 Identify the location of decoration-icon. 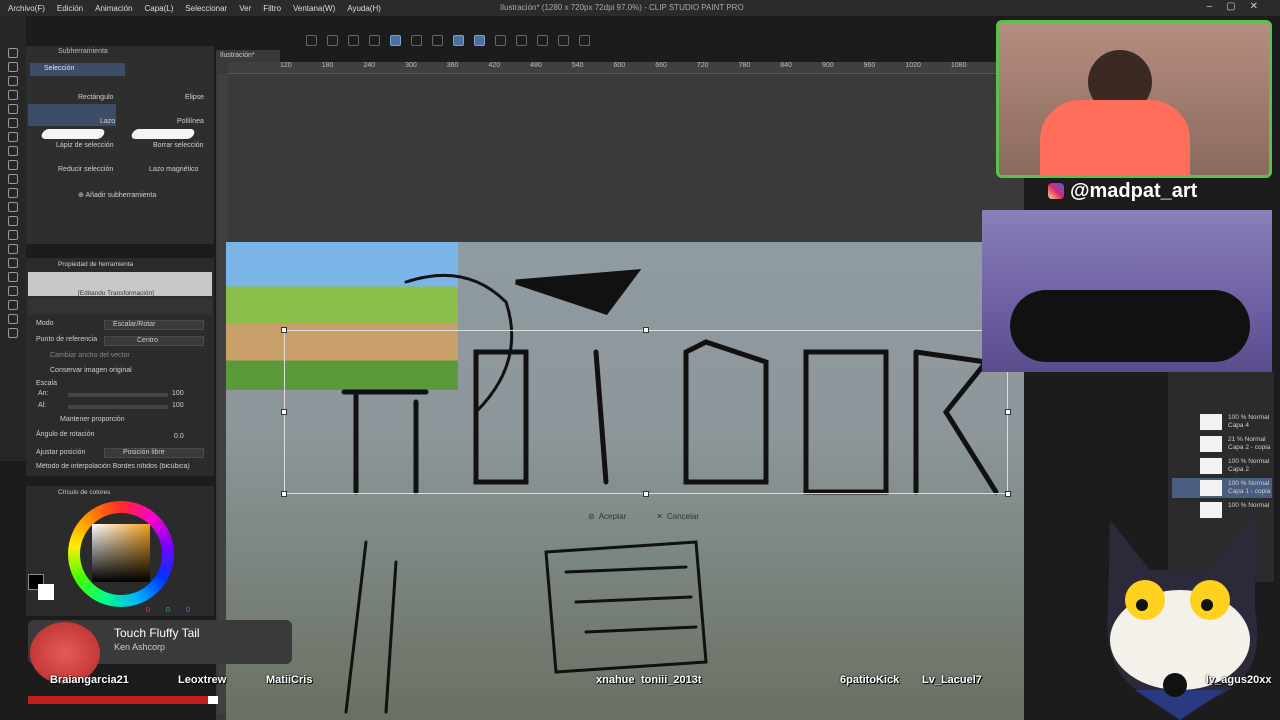
(13, 193).